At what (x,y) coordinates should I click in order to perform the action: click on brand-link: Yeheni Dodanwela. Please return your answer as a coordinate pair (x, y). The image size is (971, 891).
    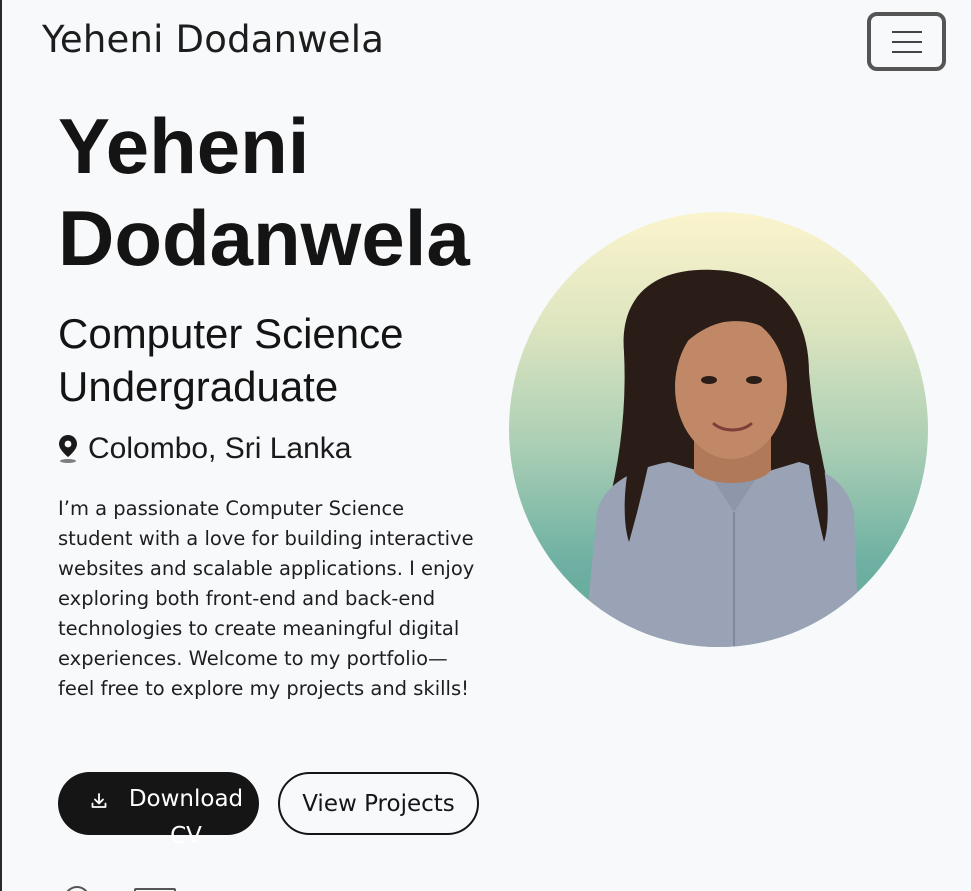
    Looking at the image, I should click on (213, 39).